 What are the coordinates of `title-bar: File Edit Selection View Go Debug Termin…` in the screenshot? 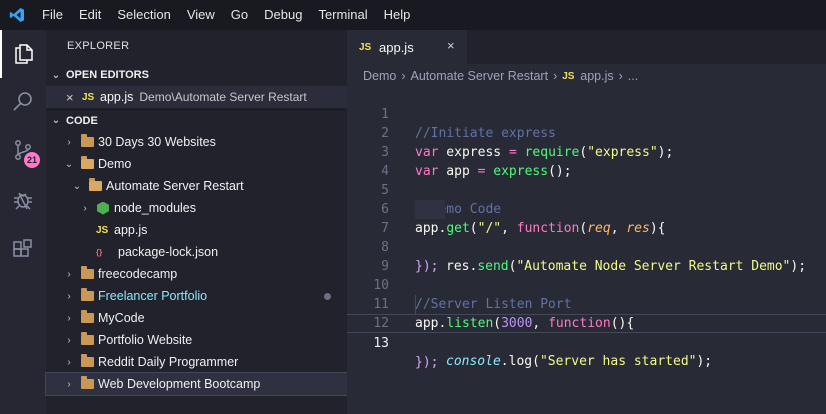 It's located at (413, 15).